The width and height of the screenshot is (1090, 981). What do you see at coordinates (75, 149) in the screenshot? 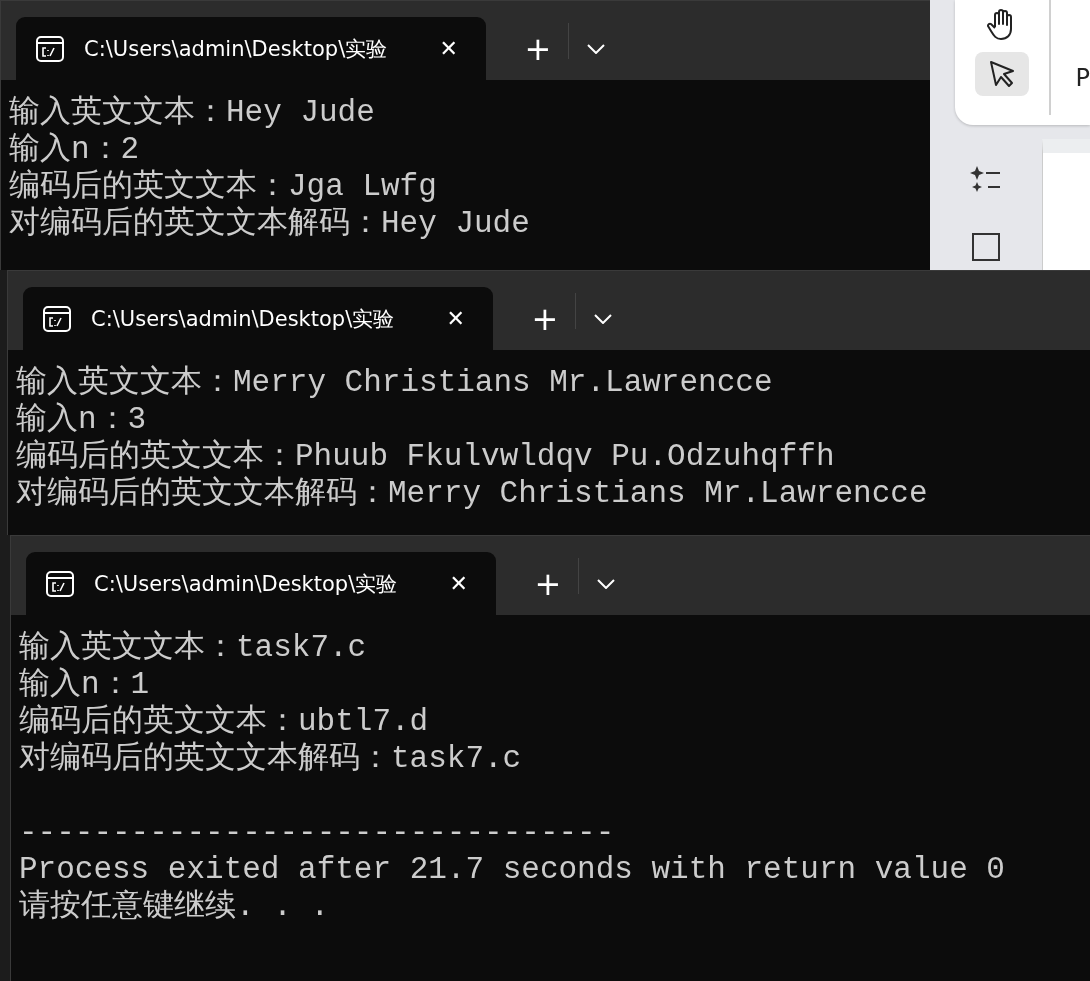
I see `console-line: 输入n：2` at bounding box center [75, 149].